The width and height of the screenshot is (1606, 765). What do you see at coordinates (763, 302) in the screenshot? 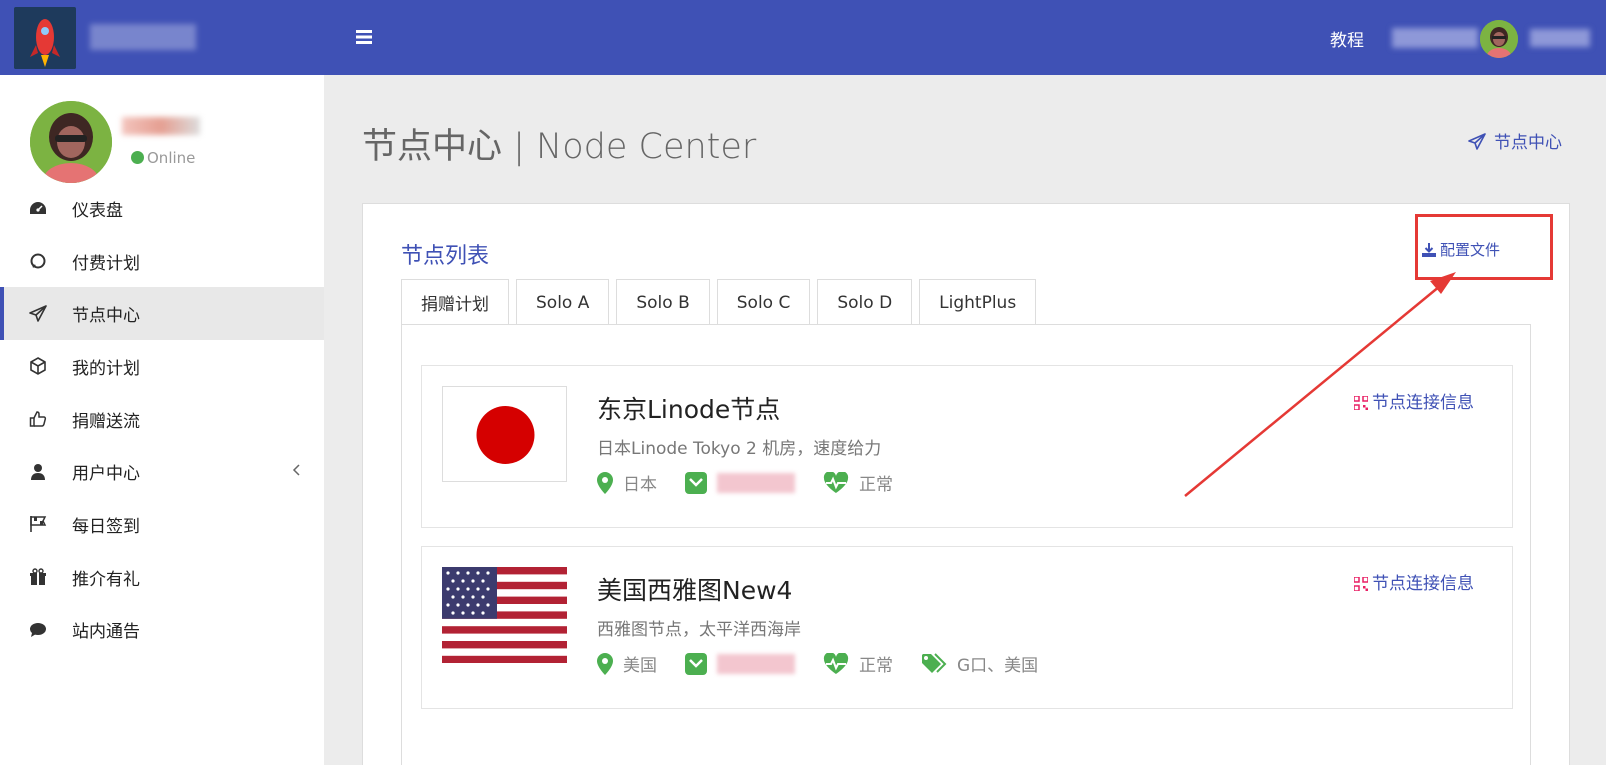
I see `tab-solo-c: Solo C` at bounding box center [763, 302].